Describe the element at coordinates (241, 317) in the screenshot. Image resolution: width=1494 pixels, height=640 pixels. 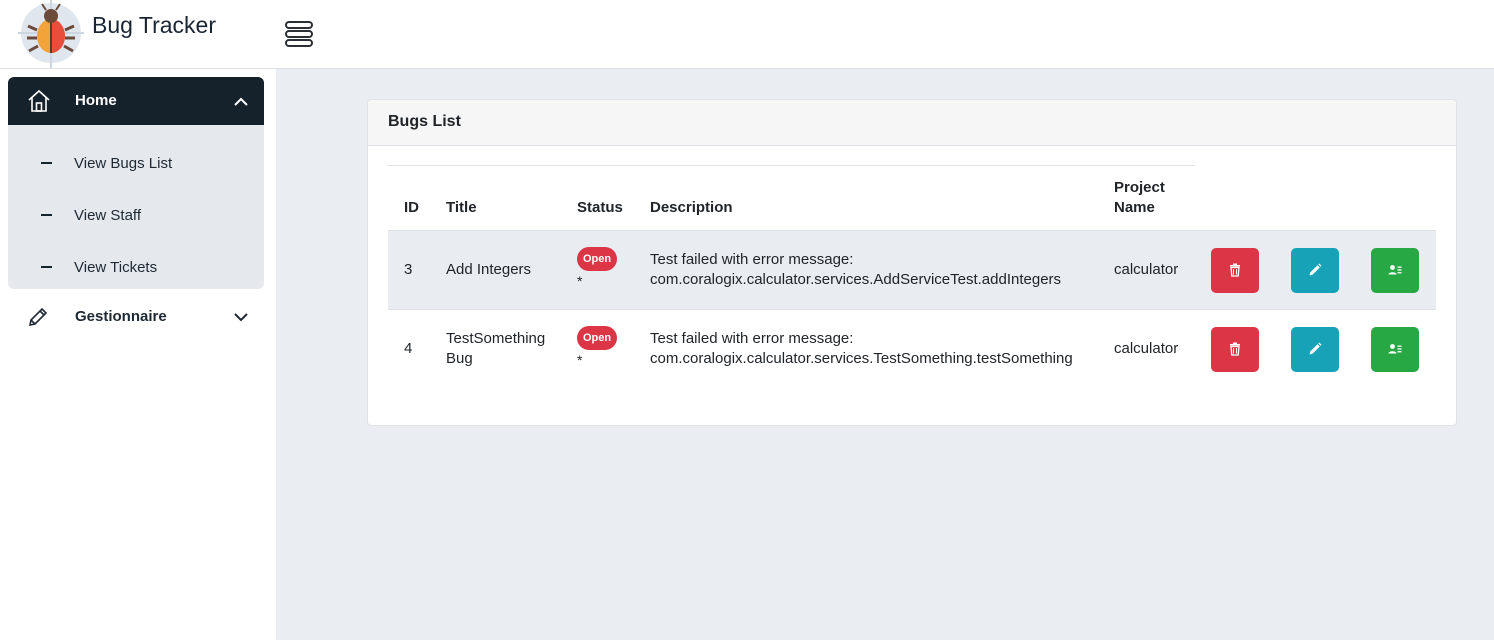
I see `chevron-down-icon` at that location.